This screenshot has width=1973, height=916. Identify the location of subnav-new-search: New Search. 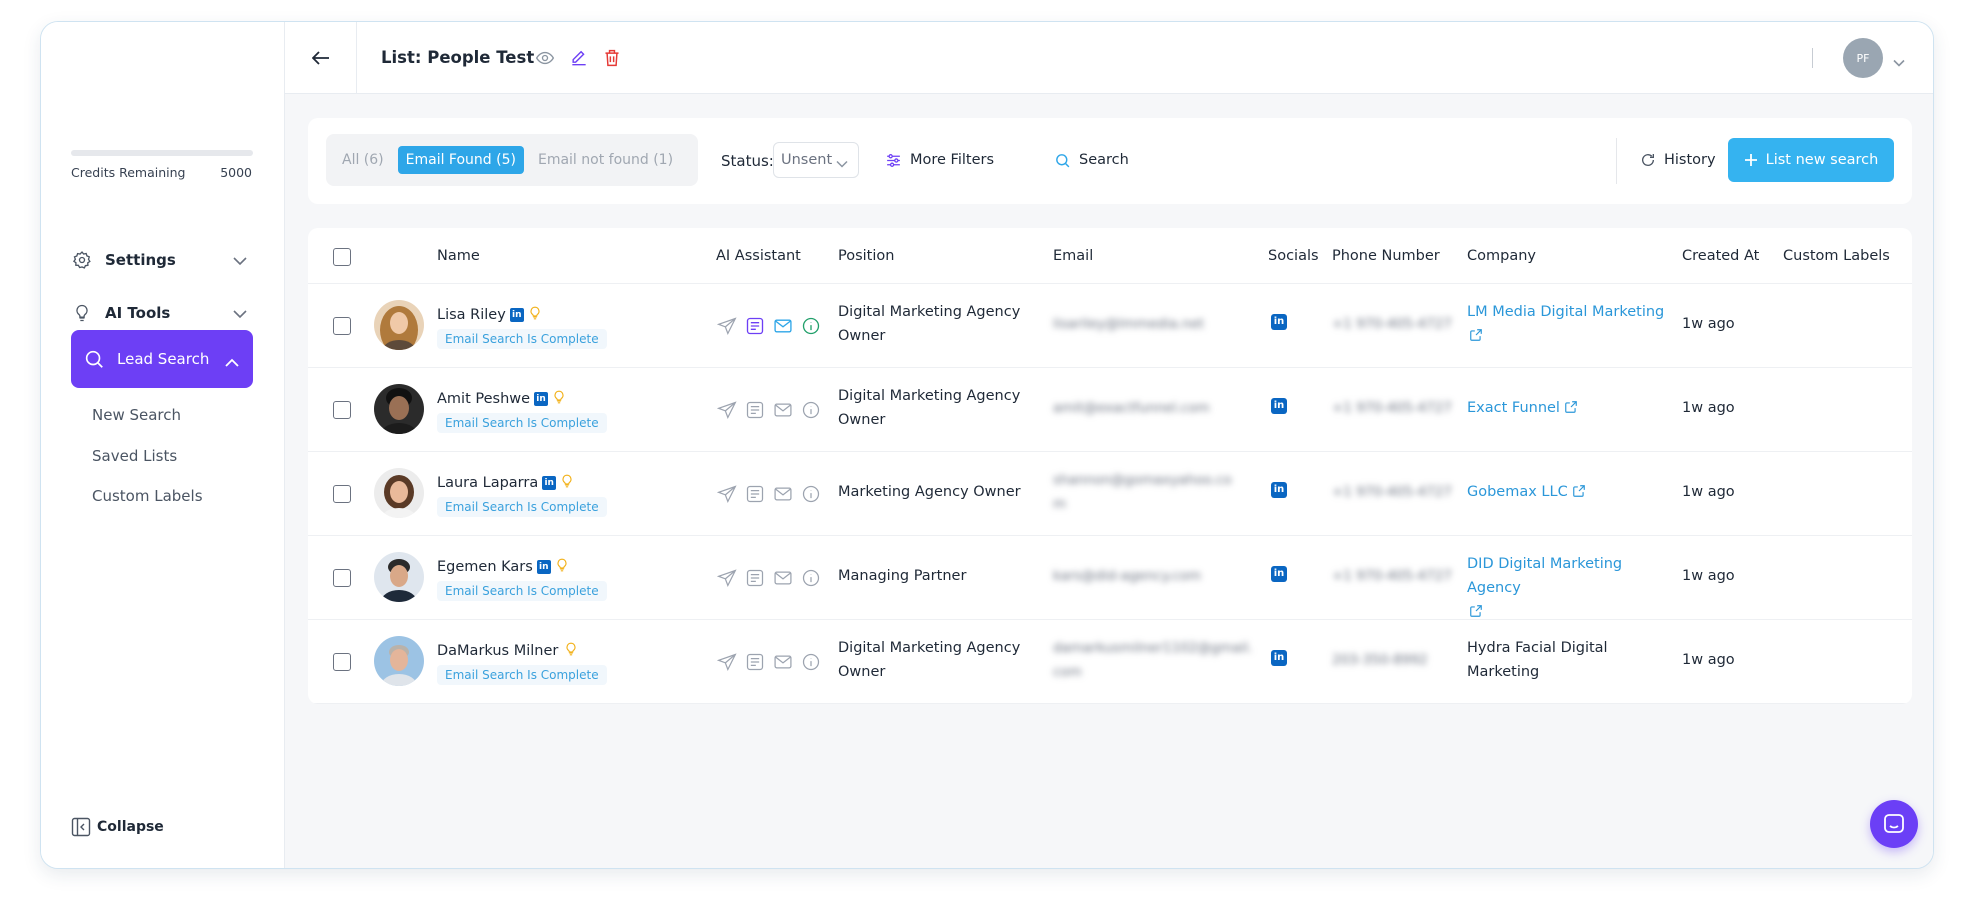
(136, 415).